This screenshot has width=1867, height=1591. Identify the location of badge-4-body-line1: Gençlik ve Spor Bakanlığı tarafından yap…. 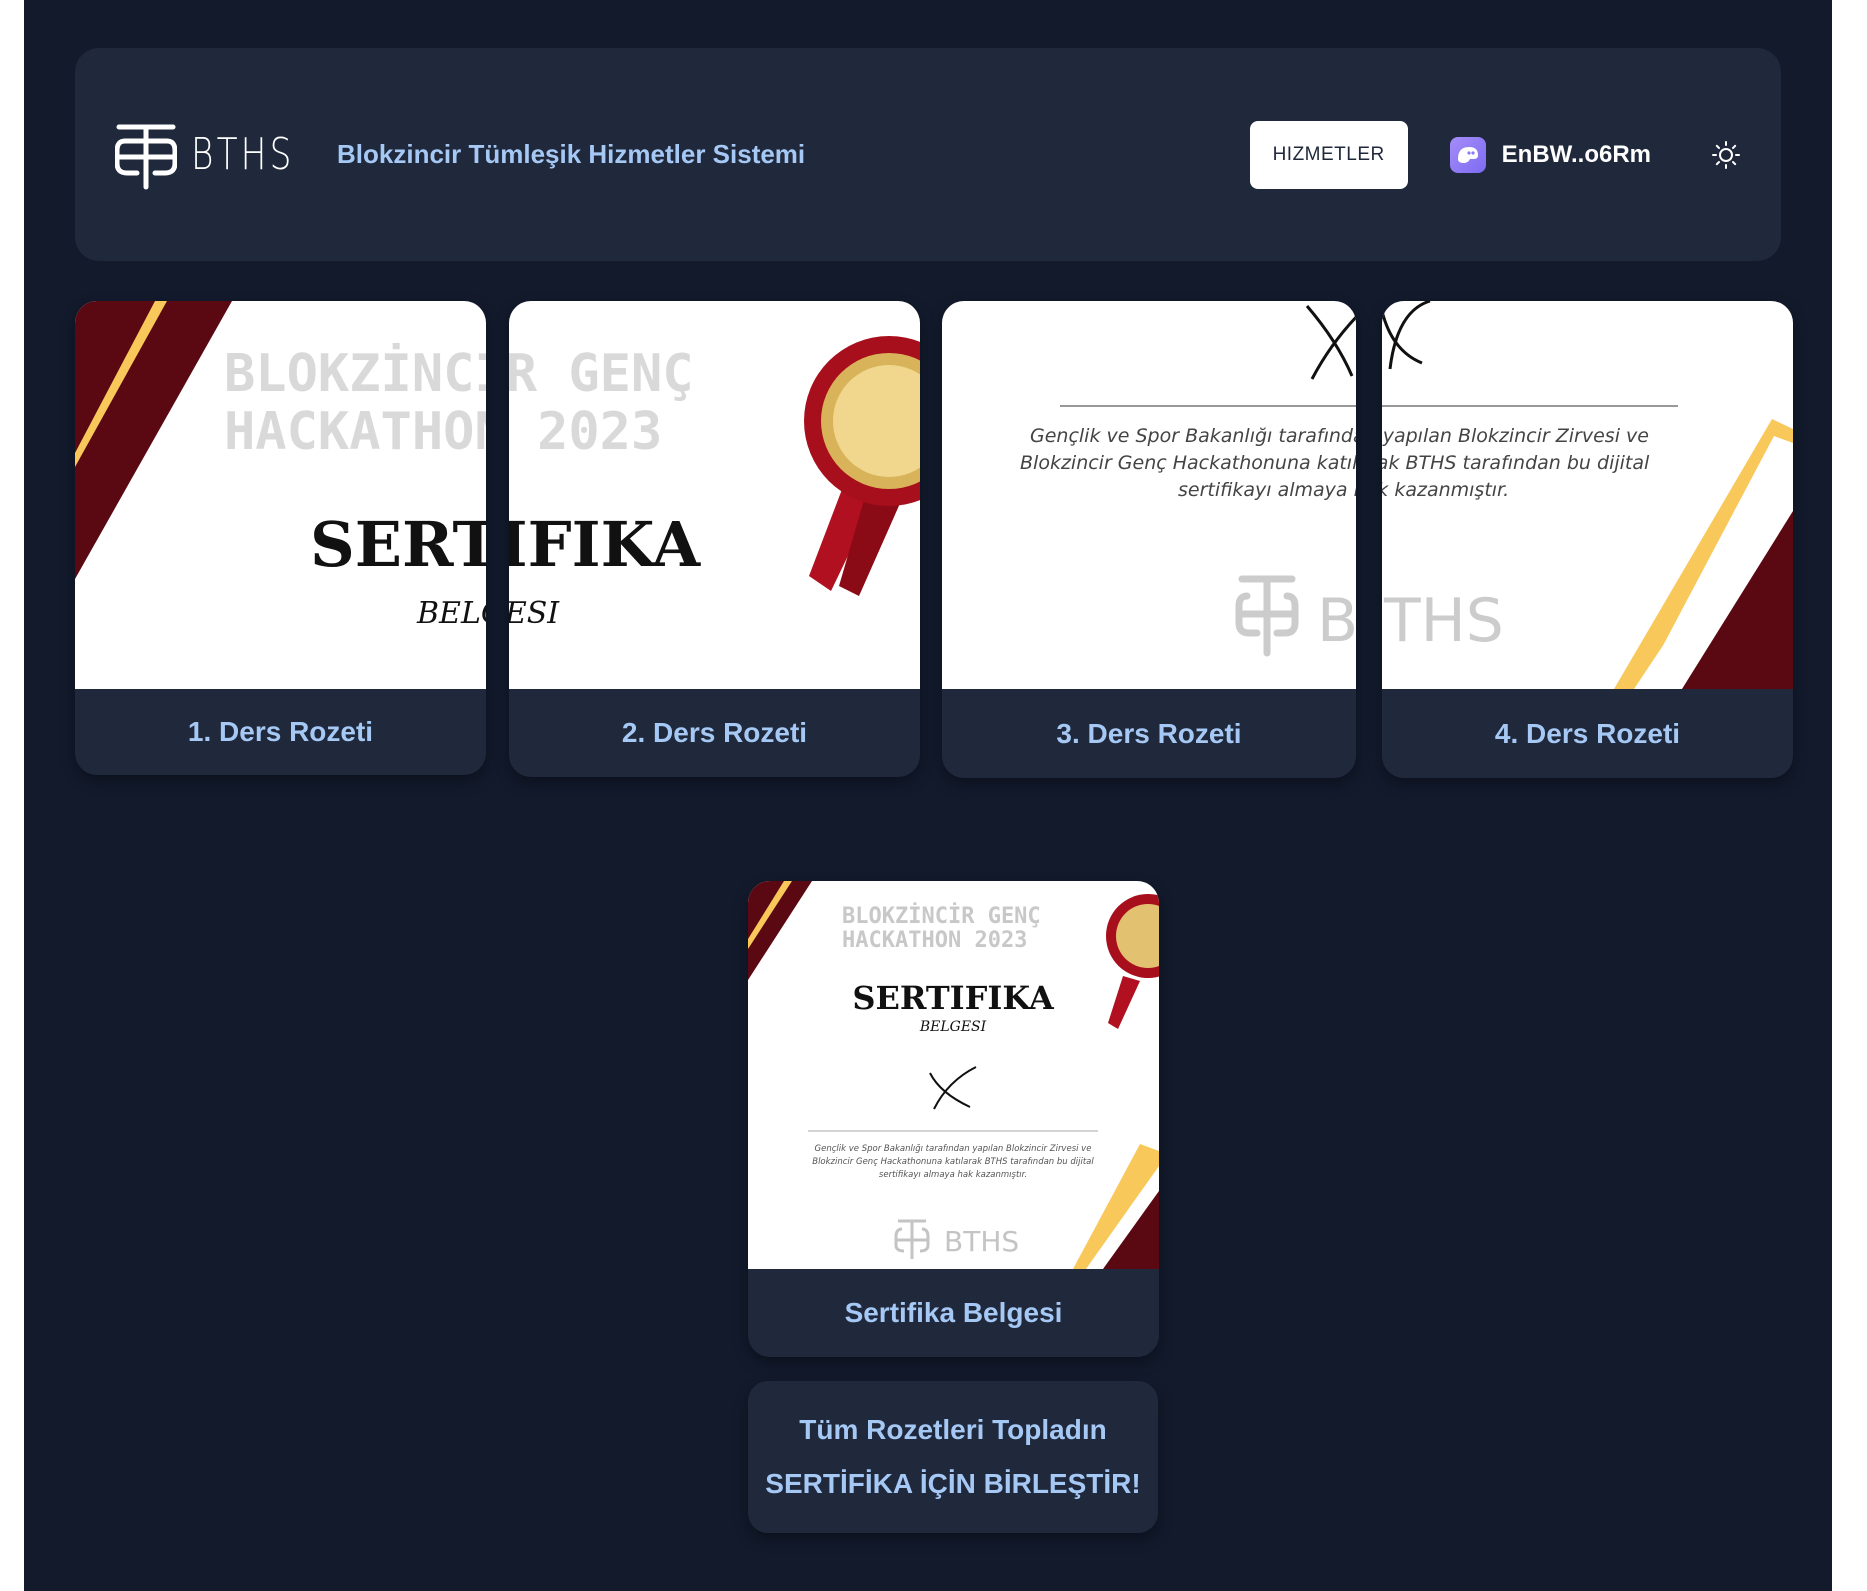
(1515, 436).